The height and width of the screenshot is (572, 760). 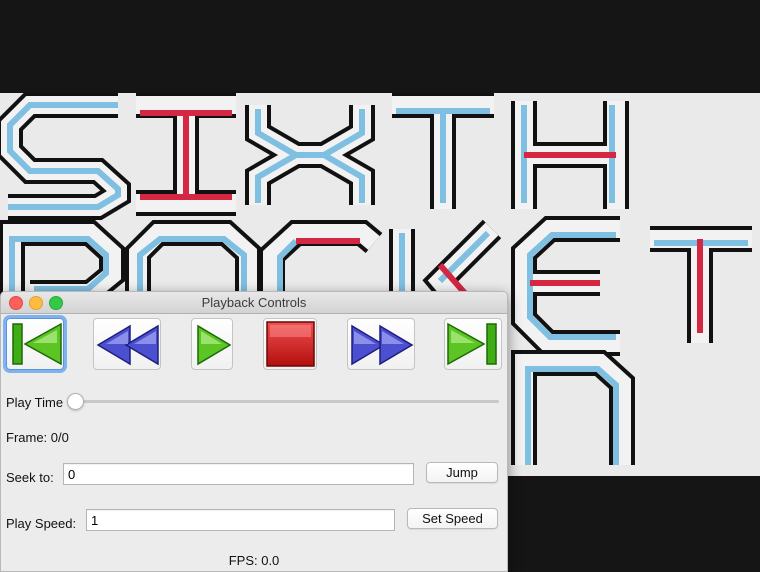 I want to click on stop-button, so click(x=290, y=344).